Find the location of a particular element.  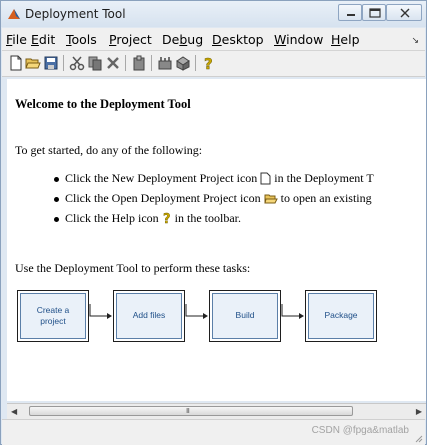

close-icon is located at coordinates (405, 13).